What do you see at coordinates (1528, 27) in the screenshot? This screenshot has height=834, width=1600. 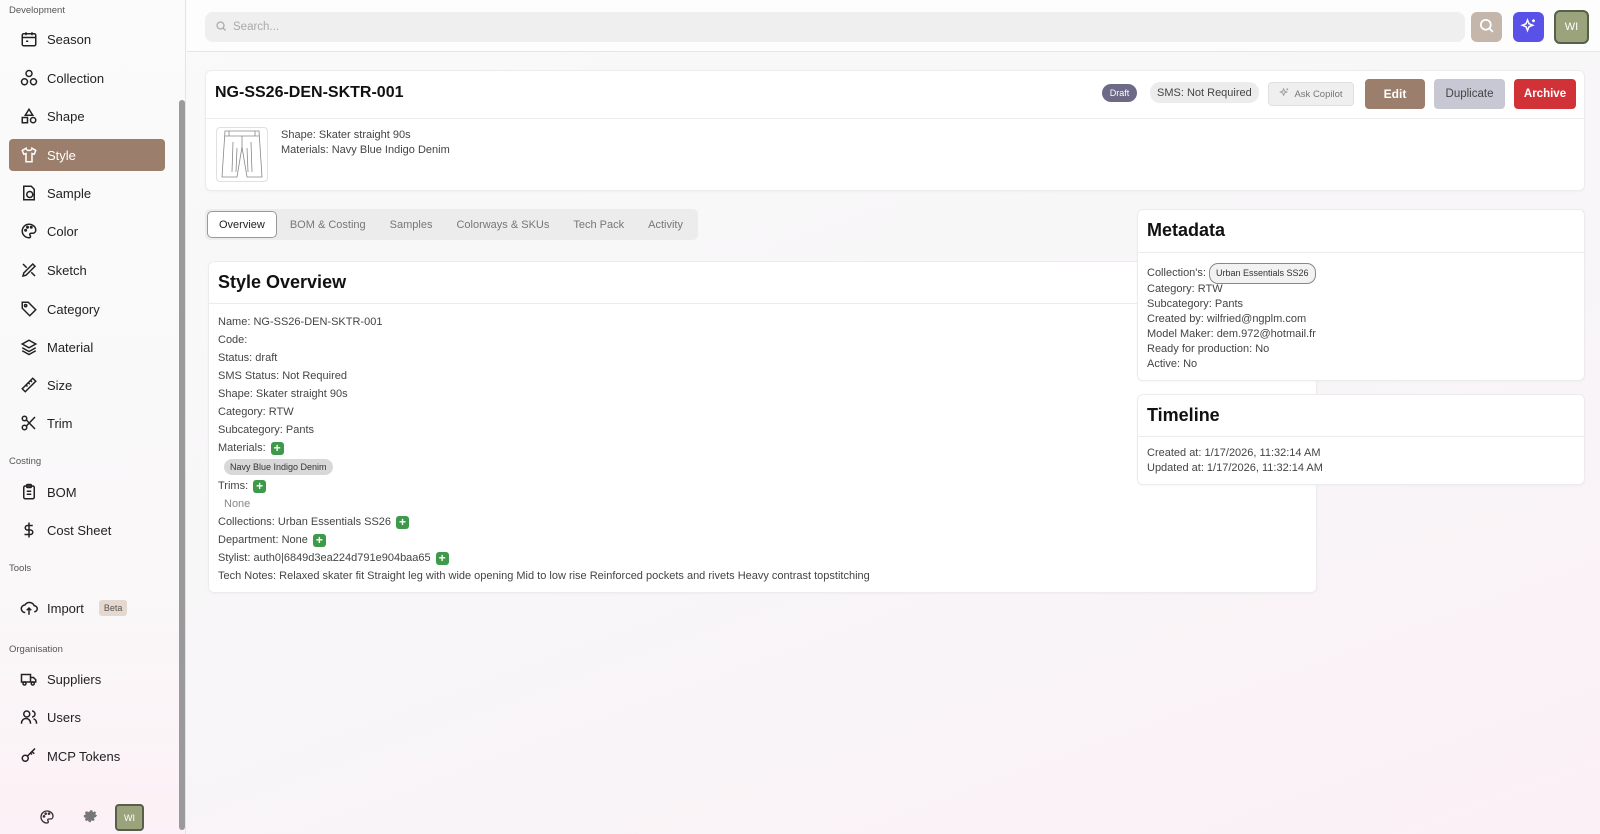 I see `ai-assistant-button` at bounding box center [1528, 27].